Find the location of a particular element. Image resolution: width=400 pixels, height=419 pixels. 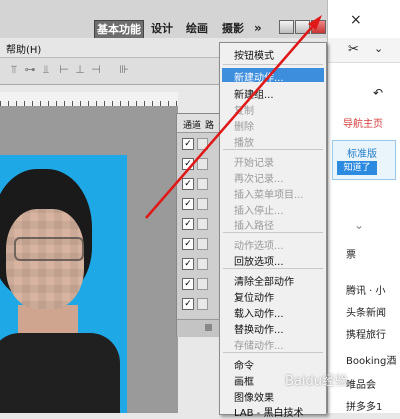

align-center-icon: ⊥ is located at coordinates (80, 70).